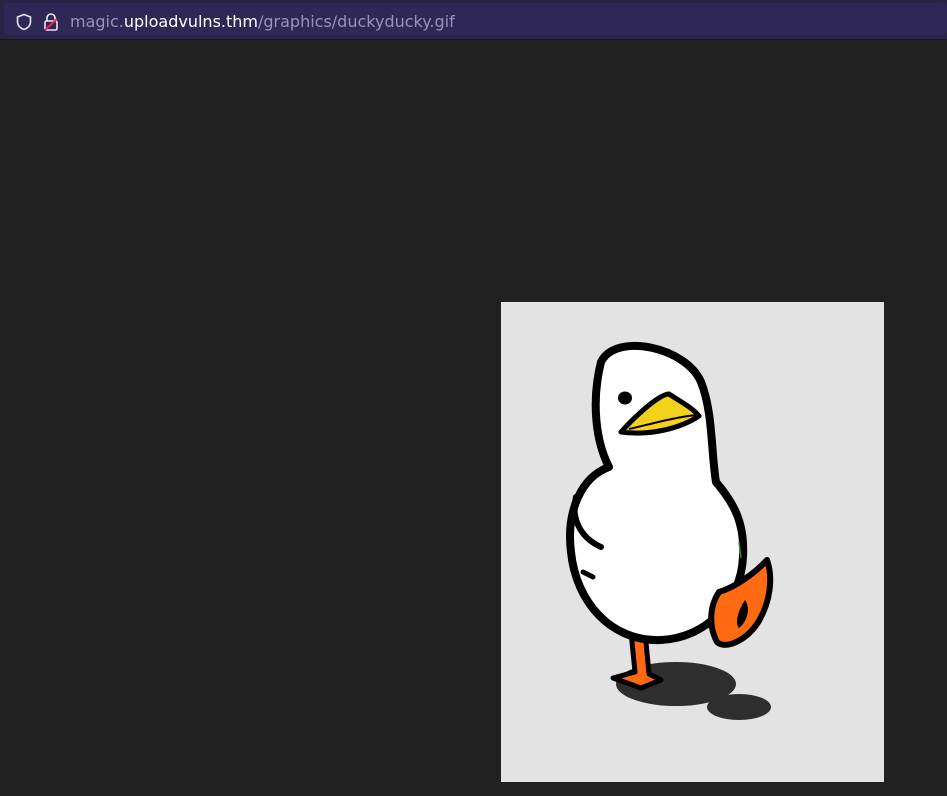 The width and height of the screenshot is (947, 796). I want to click on duck-eye, so click(625, 398).